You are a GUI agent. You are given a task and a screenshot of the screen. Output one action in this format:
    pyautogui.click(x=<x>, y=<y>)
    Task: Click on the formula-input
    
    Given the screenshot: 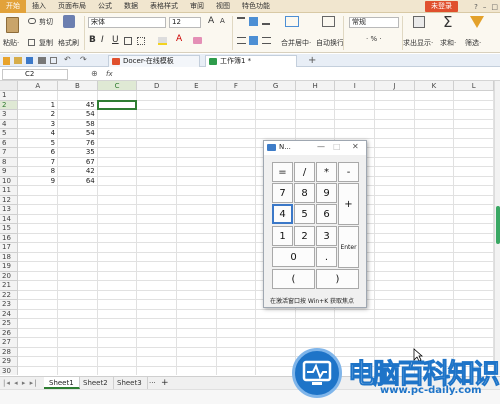 What is the action you would take?
    pyautogui.click(x=310, y=74)
    